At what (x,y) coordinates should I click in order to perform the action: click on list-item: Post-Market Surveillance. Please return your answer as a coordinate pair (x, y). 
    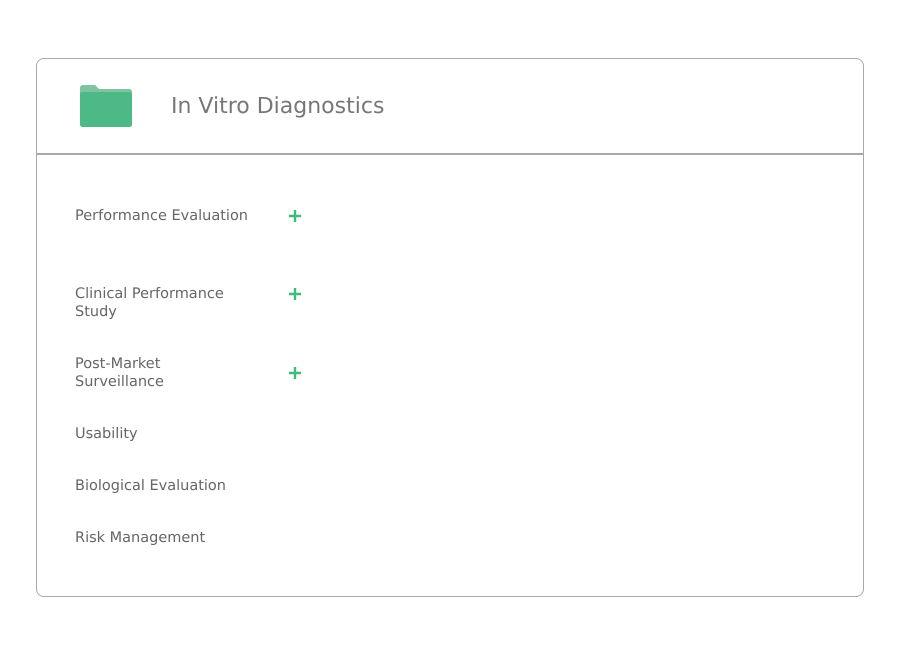
    Looking at the image, I should click on (182, 373).